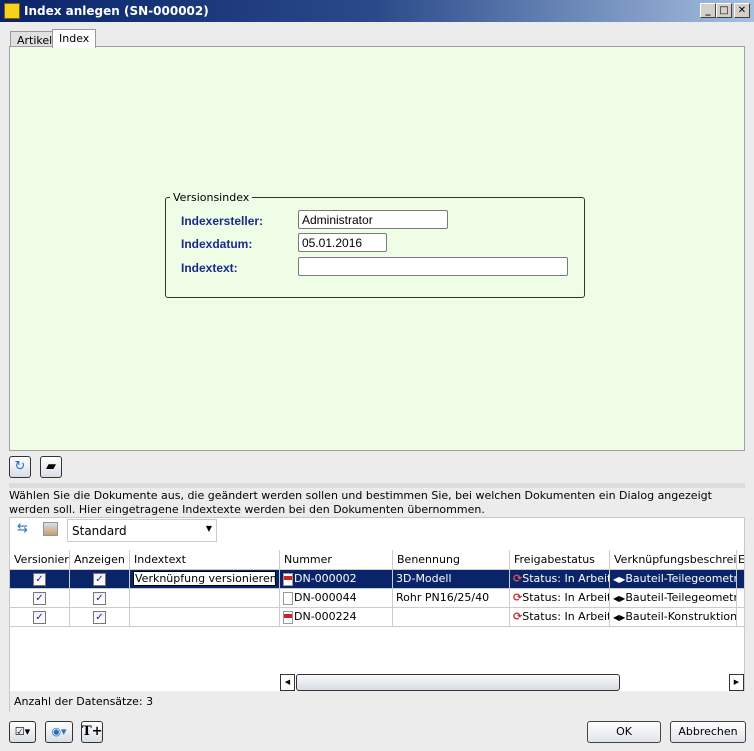  What do you see at coordinates (681, 616) in the screenshot?
I see `link-text: Bauteil-Konstruktion` at bounding box center [681, 616].